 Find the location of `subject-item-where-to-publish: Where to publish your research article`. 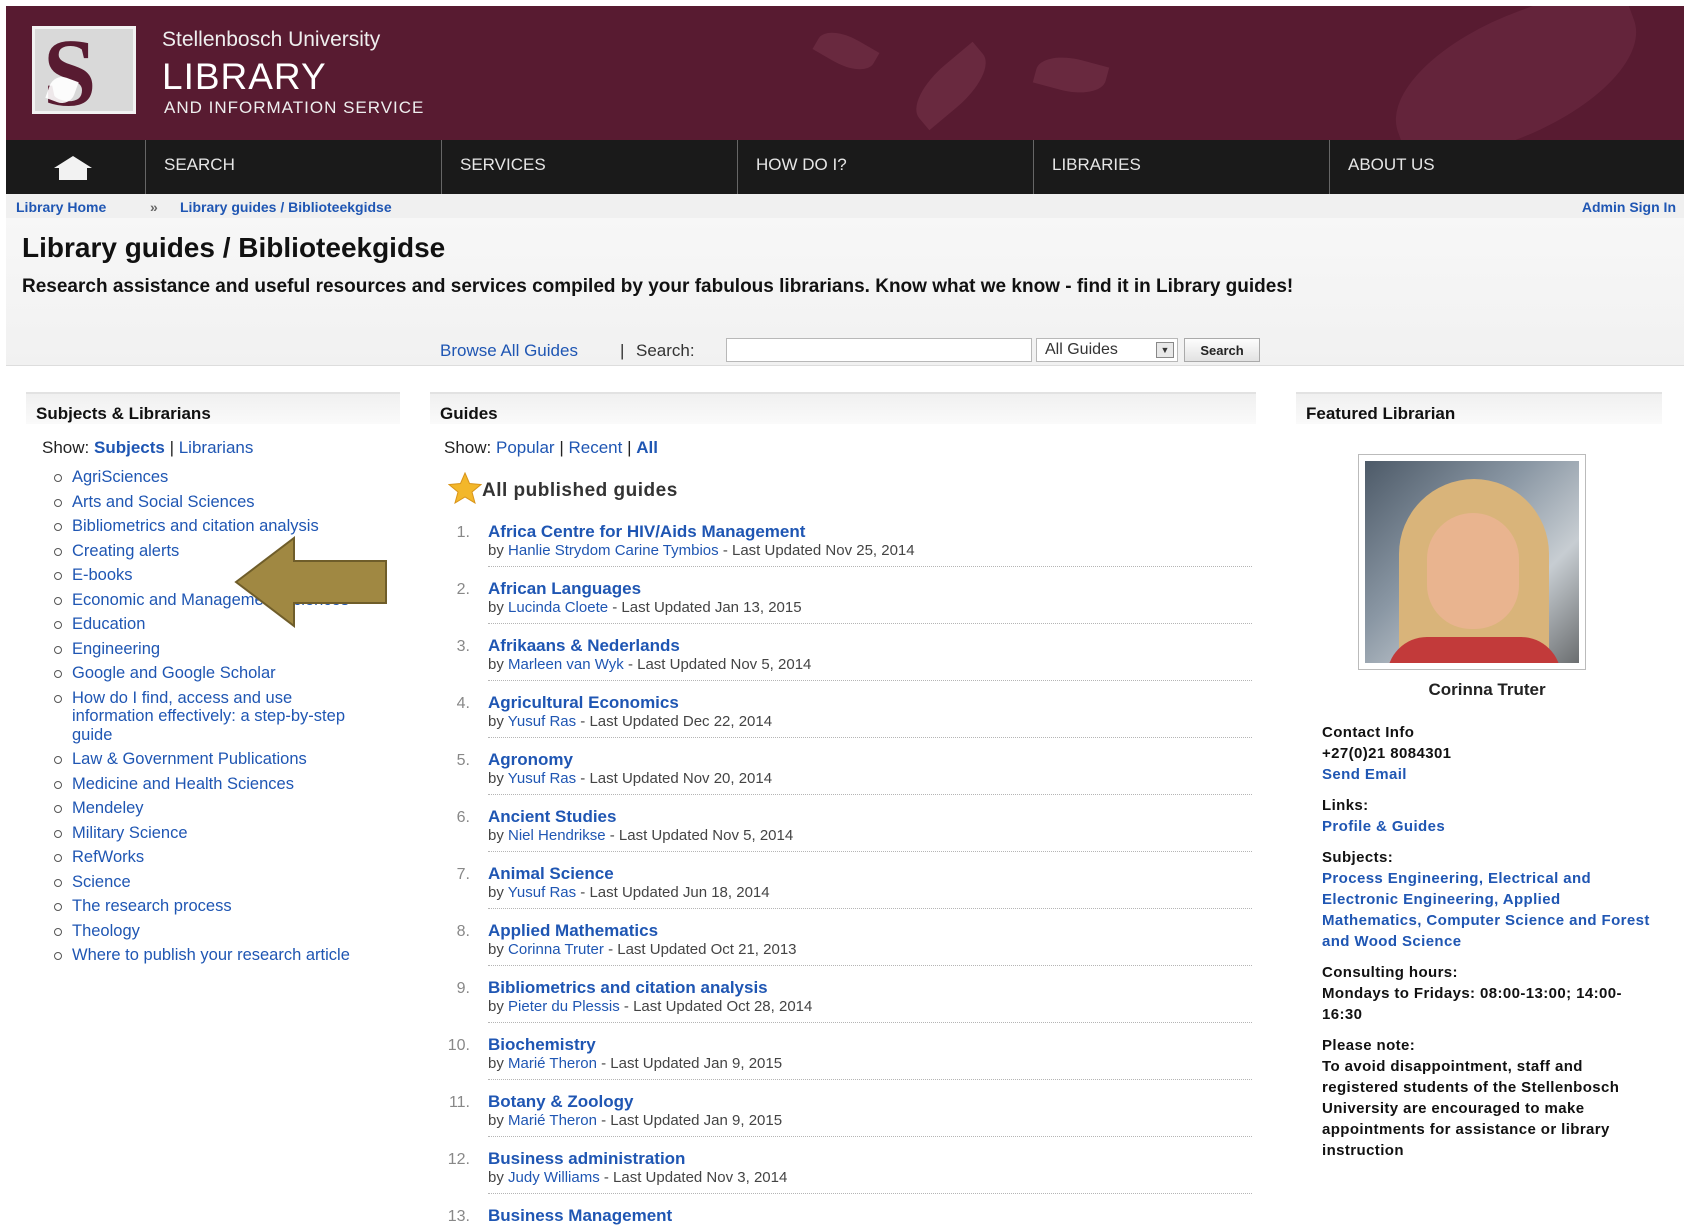

subject-item-where-to-publish: Where to publish your research article is located at coordinates (214, 955).